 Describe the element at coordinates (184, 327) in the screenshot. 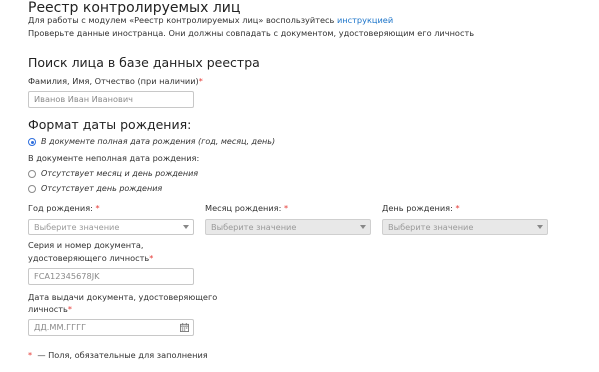

I see `calendar-icon` at that location.